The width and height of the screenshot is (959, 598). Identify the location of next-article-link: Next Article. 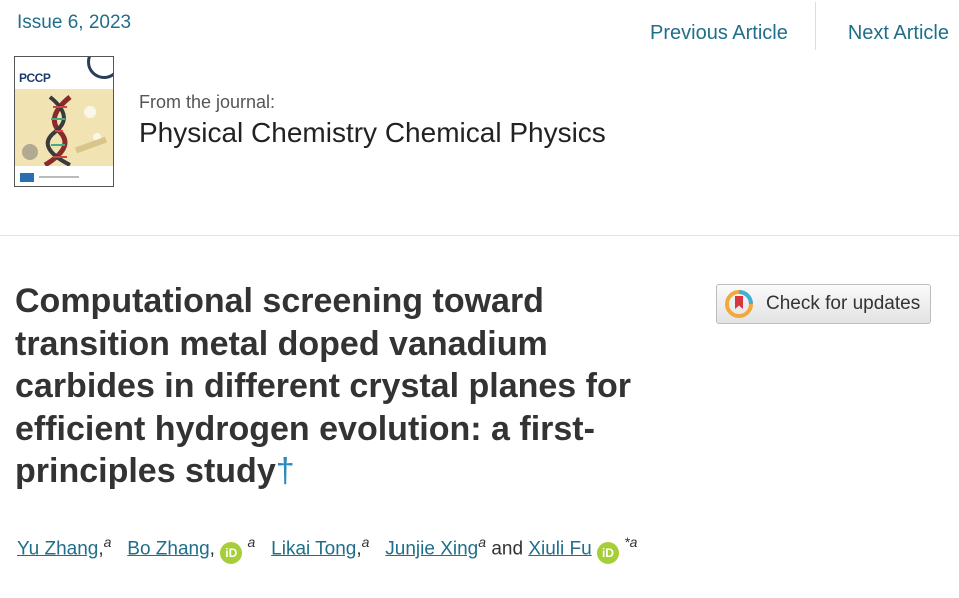
(898, 33).